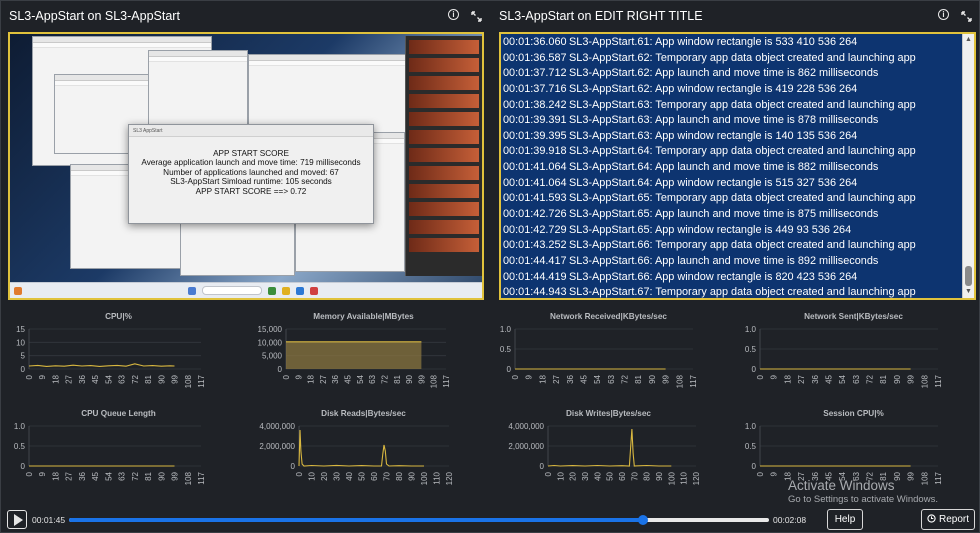 The height and width of the screenshot is (533, 980). Describe the element at coordinates (232, 290) in the screenshot. I see `taskbar-search` at that location.